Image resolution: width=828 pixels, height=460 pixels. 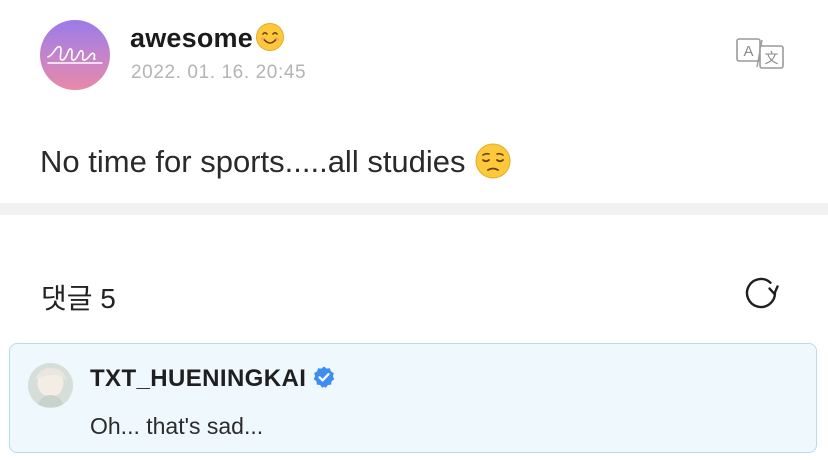 I want to click on post-body: No time for sports.....all studies, so click(x=276, y=161).